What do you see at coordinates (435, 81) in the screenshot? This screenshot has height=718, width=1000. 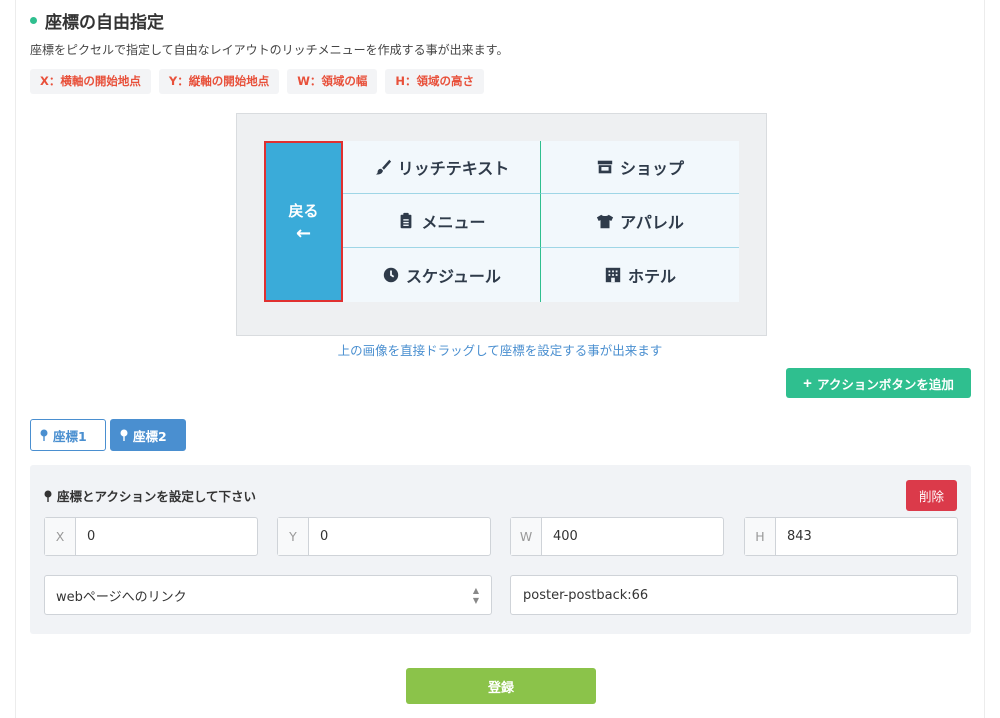 I see `tag-h: H：領域の高さ` at bounding box center [435, 81].